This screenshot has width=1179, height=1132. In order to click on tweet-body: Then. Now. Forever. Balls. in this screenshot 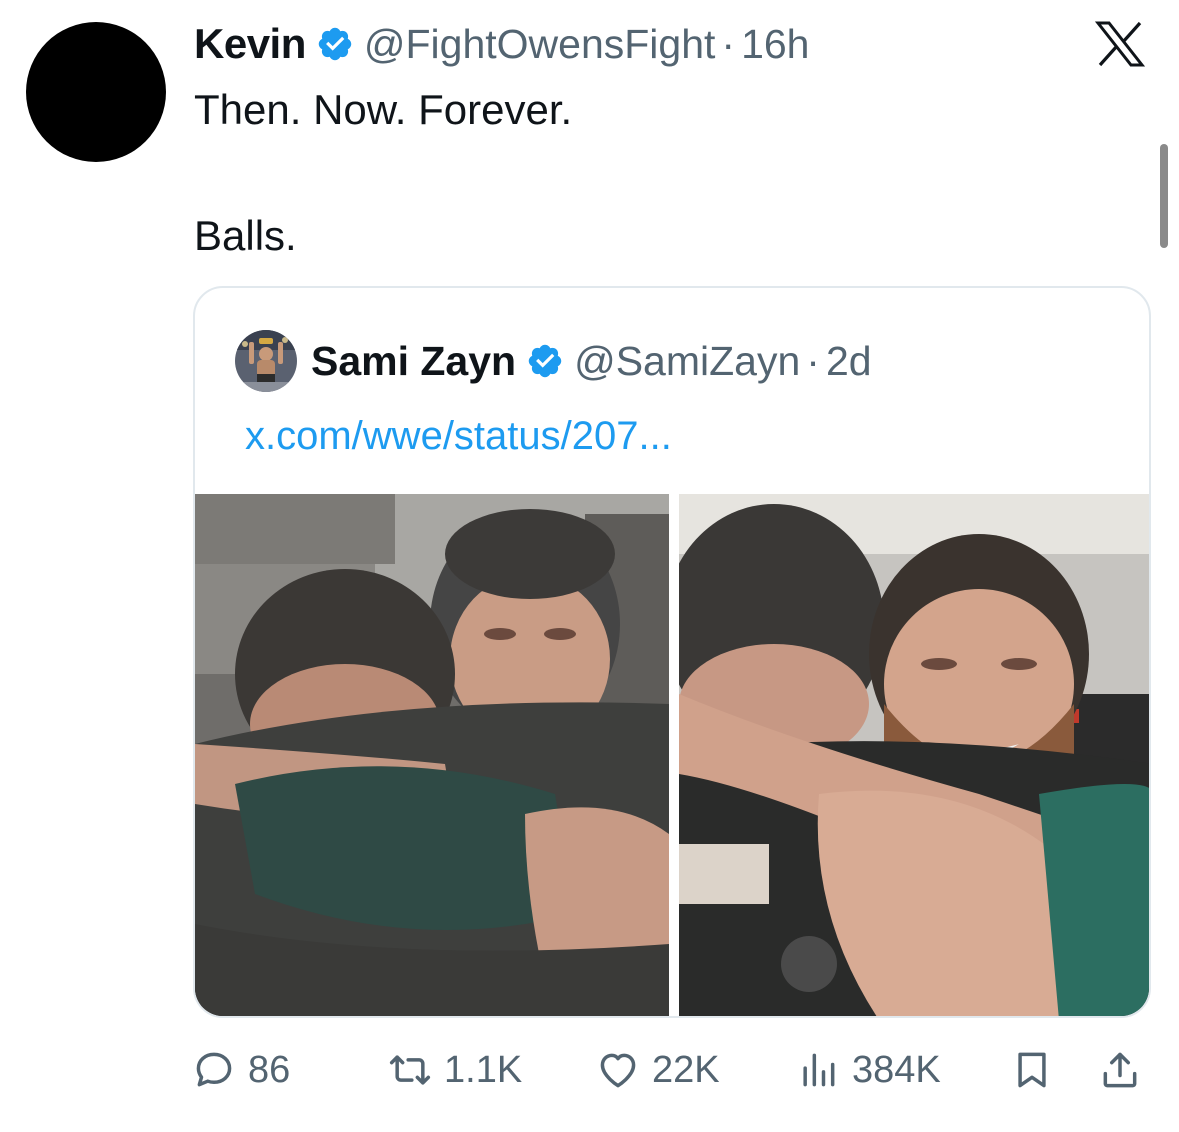, I will do `click(383, 173)`.